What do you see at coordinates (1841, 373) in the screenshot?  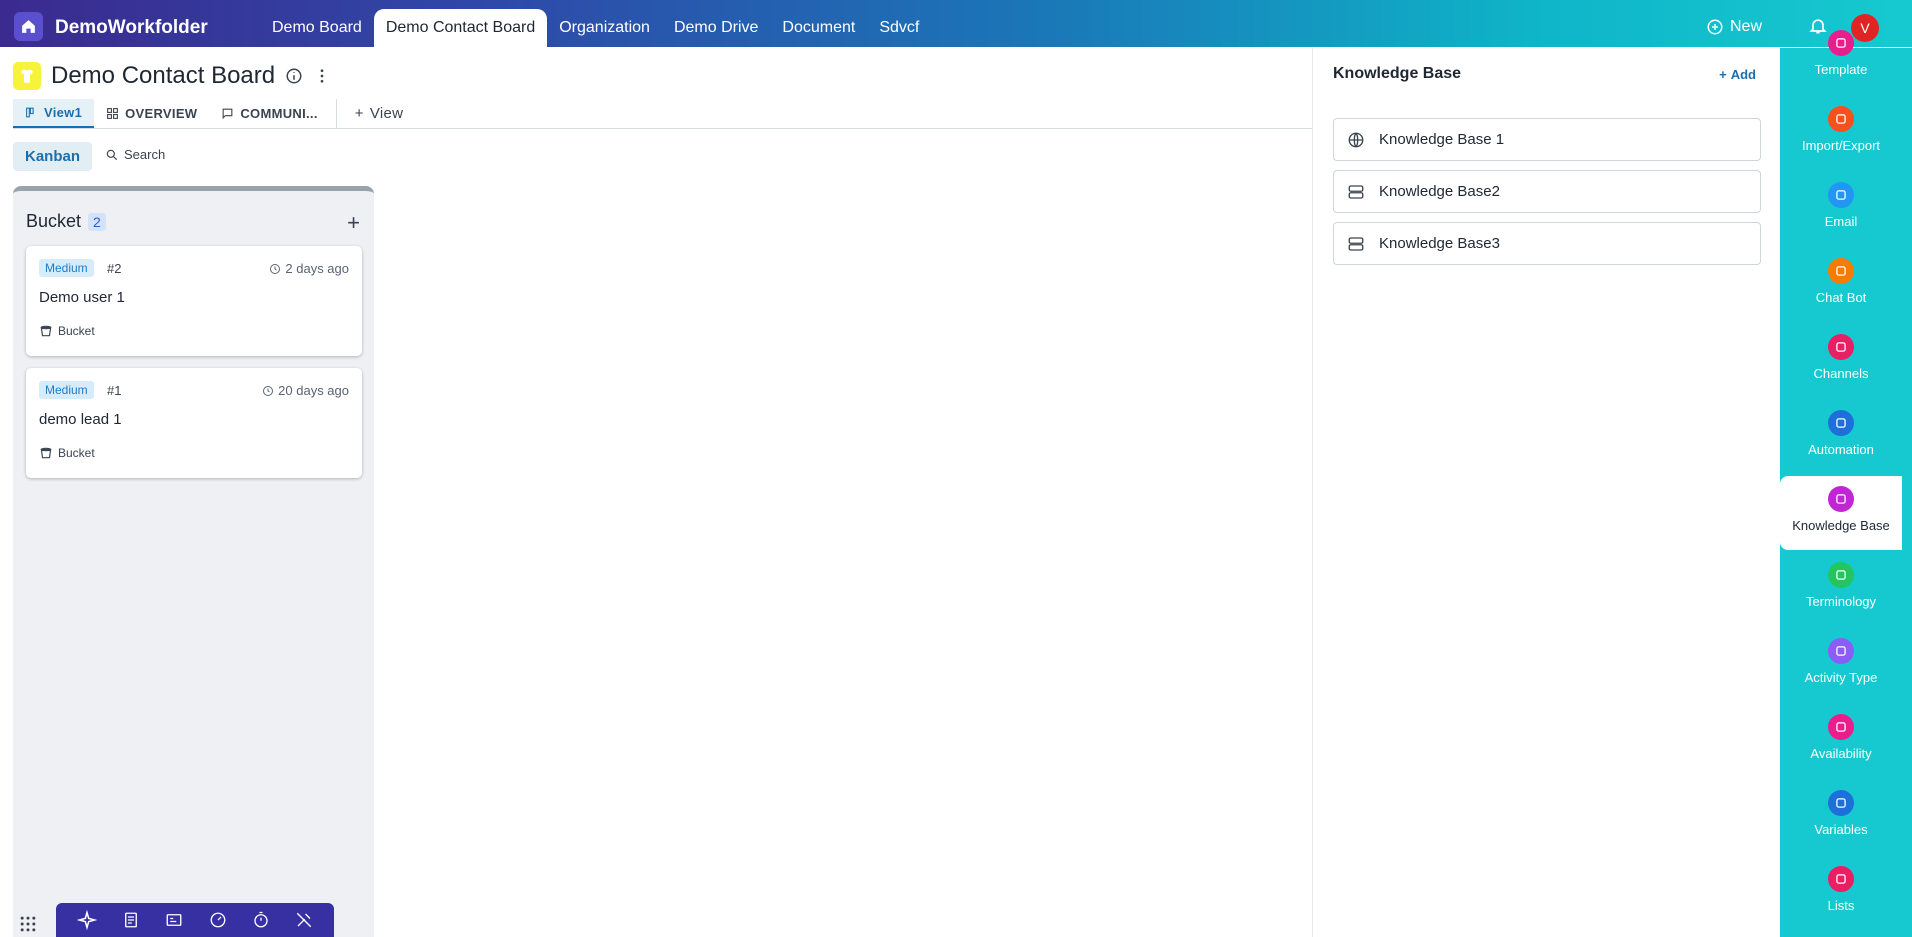 I see `sidebar-item-label: Channels` at bounding box center [1841, 373].